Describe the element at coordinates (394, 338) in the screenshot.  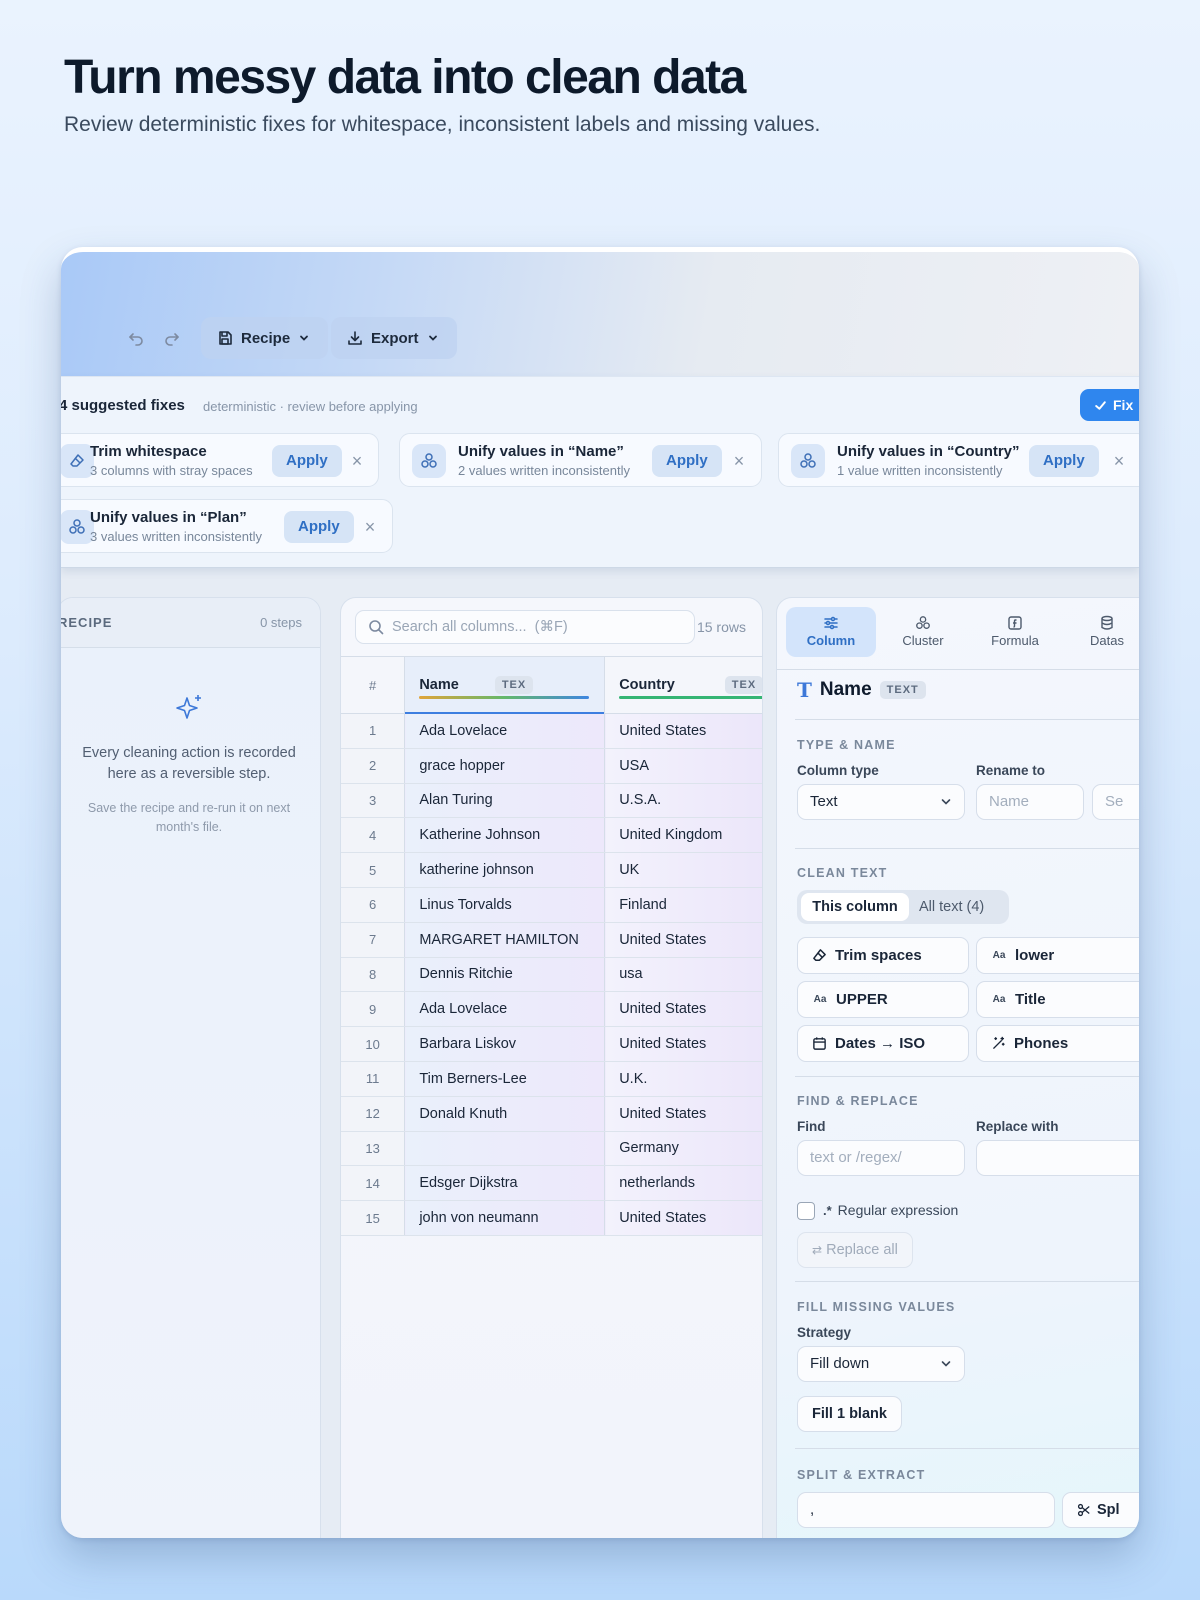
I see `export-button: Export` at that location.